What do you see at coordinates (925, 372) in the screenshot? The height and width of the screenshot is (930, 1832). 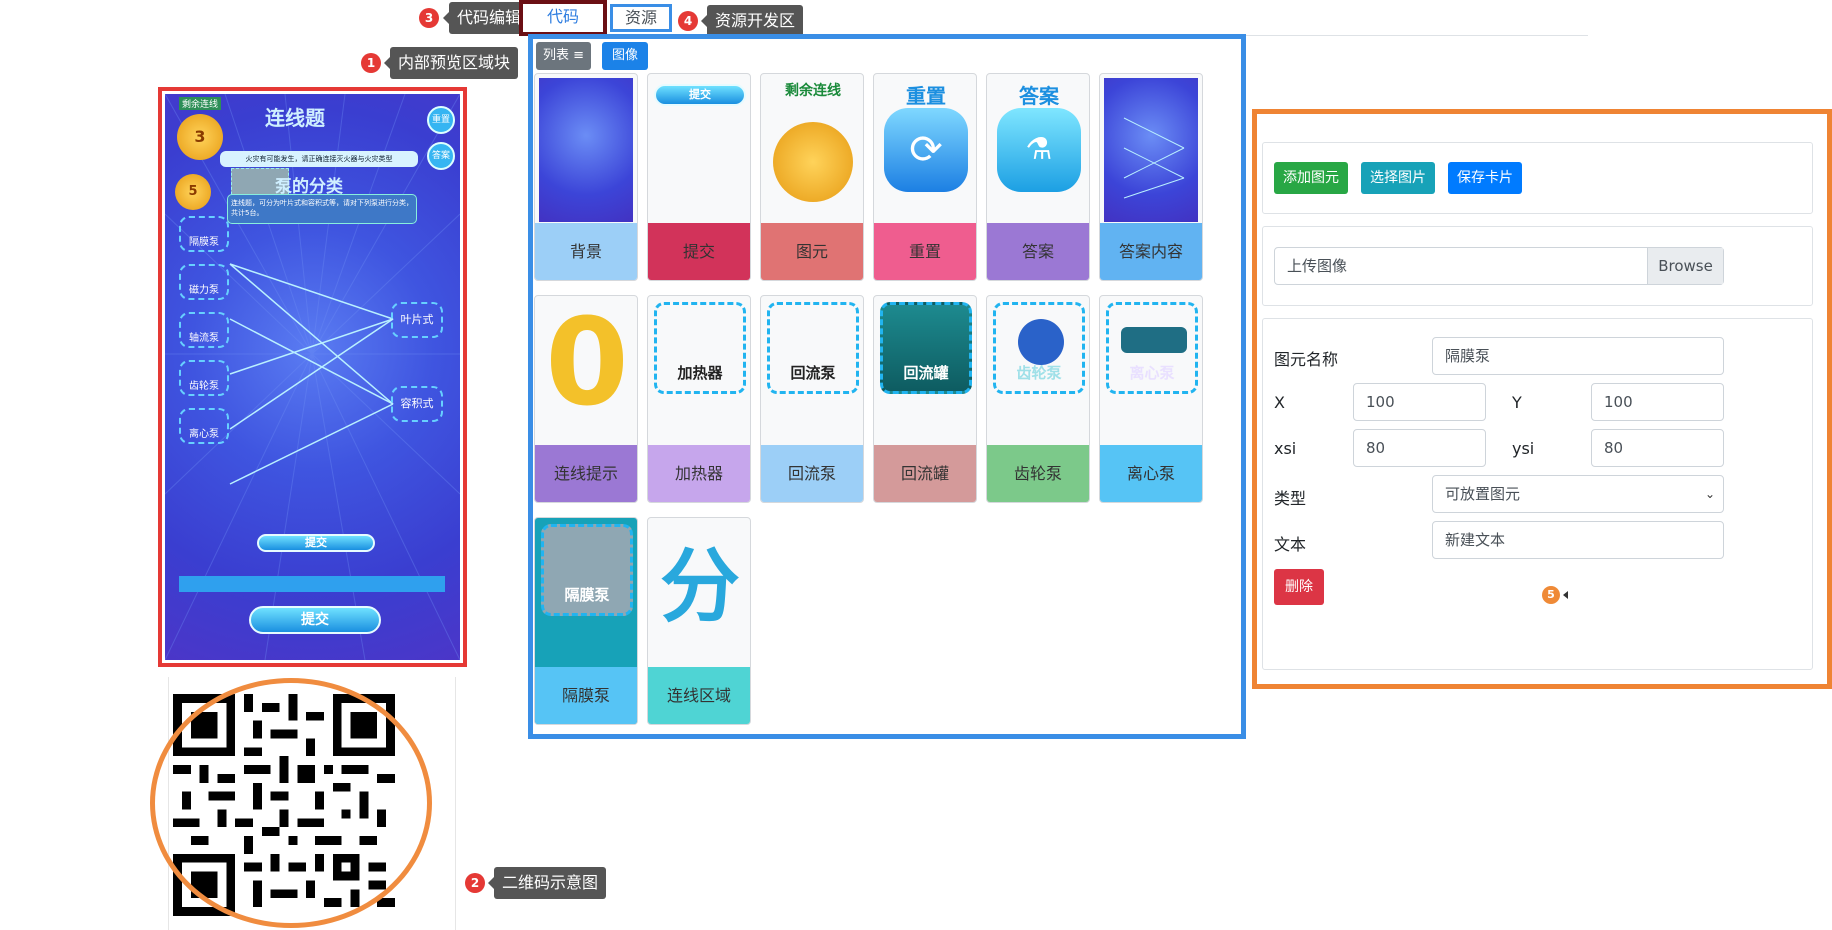 I see `reflux-tank-thumbnail: 回流罐` at bounding box center [925, 372].